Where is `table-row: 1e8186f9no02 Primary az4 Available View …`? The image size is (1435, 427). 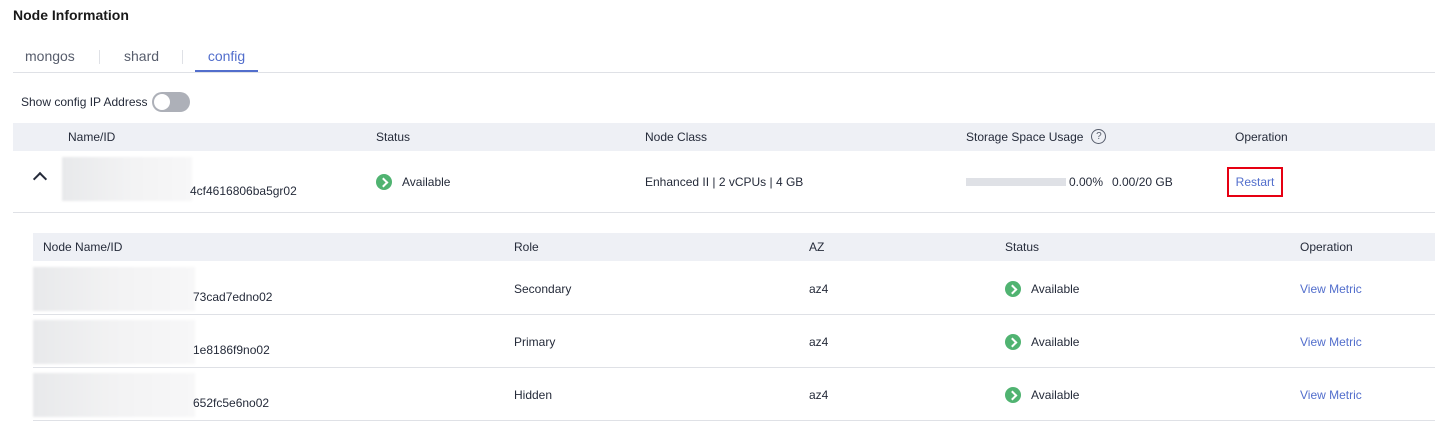 table-row: 1e8186f9no02 Primary az4 Available View … is located at coordinates (734, 341).